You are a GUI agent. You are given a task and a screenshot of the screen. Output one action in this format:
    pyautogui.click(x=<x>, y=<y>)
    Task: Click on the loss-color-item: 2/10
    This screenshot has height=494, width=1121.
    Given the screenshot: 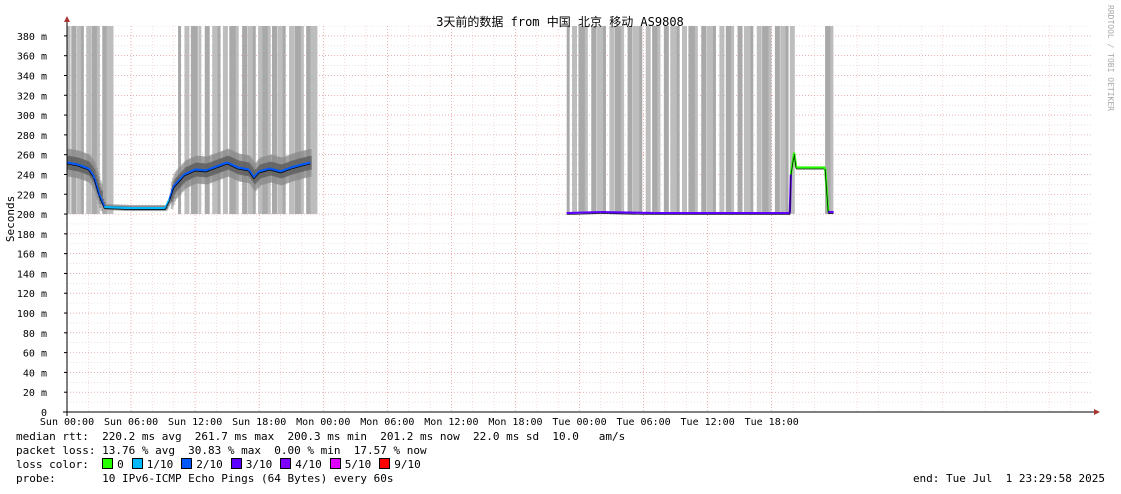 What is the action you would take?
    pyautogui.click(x=202, y=464)
    